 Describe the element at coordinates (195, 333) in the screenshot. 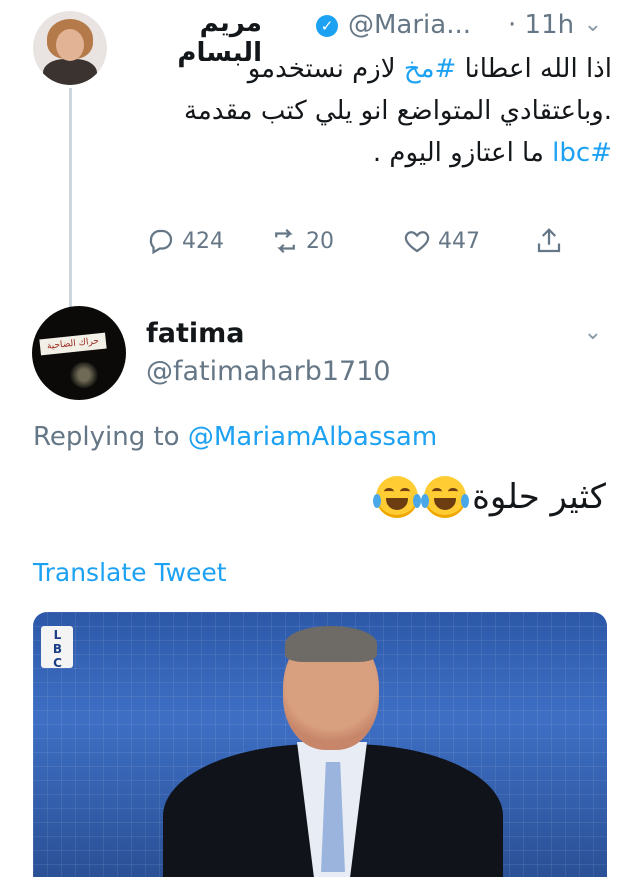

I see `reply-author-display-name: fatima` at that location.